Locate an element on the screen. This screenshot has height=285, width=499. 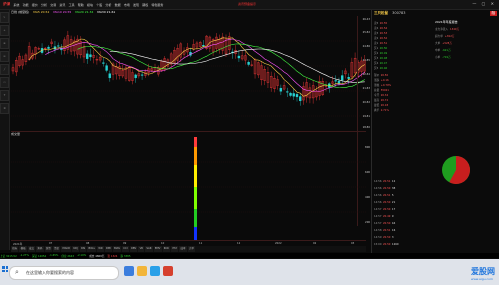
zoom-in-icon: ⊕ is located at coordinates (4, 43).